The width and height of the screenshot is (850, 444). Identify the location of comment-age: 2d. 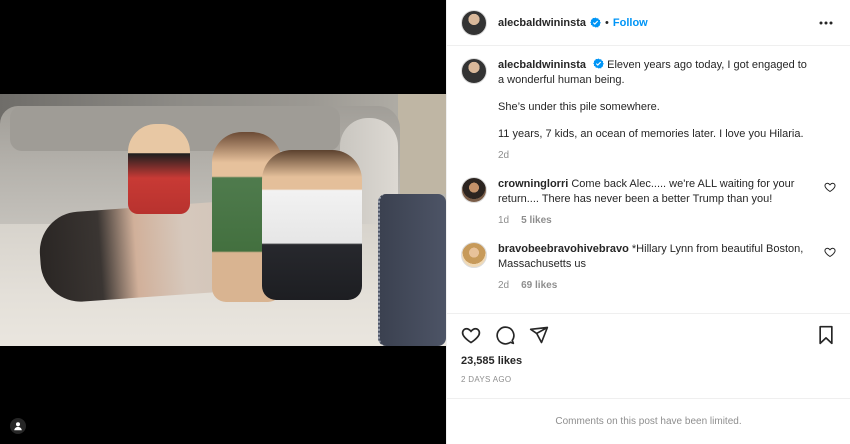
(504, 285).